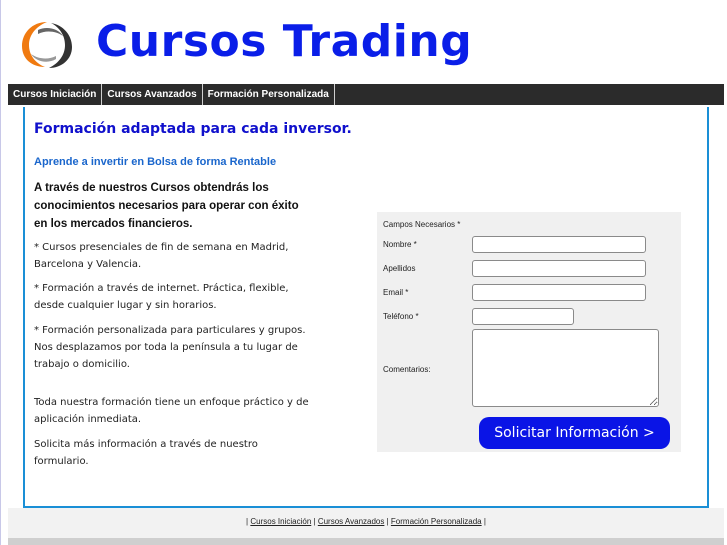  Describe the element at coordinates (47, 44) in the screenshot. I see `swirl-logo-icon` at that location.